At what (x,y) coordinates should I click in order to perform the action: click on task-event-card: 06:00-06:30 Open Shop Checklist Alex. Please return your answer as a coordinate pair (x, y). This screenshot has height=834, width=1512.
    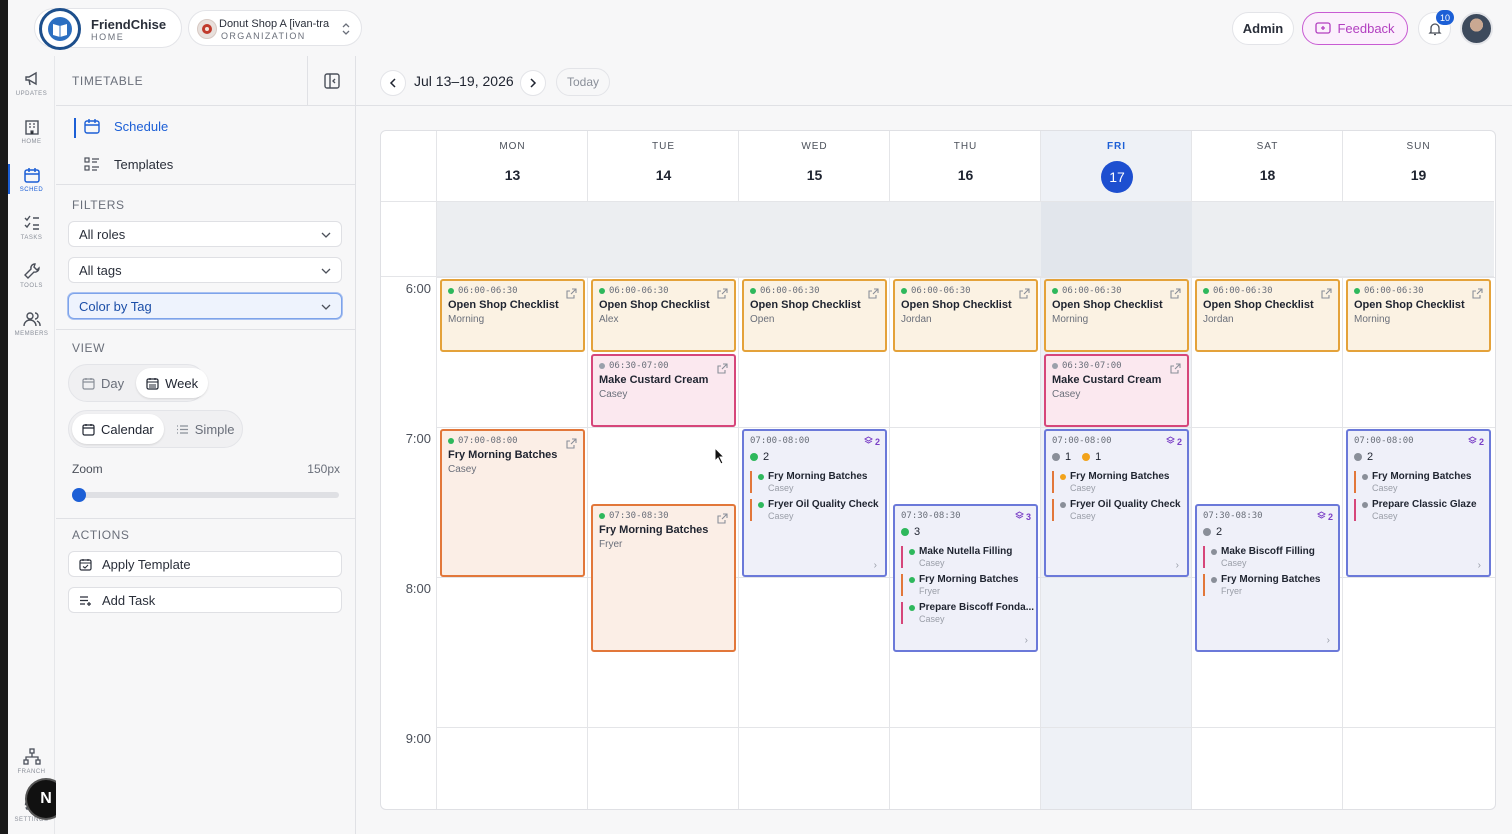
    Looking at the image, I should click on (663, 315).